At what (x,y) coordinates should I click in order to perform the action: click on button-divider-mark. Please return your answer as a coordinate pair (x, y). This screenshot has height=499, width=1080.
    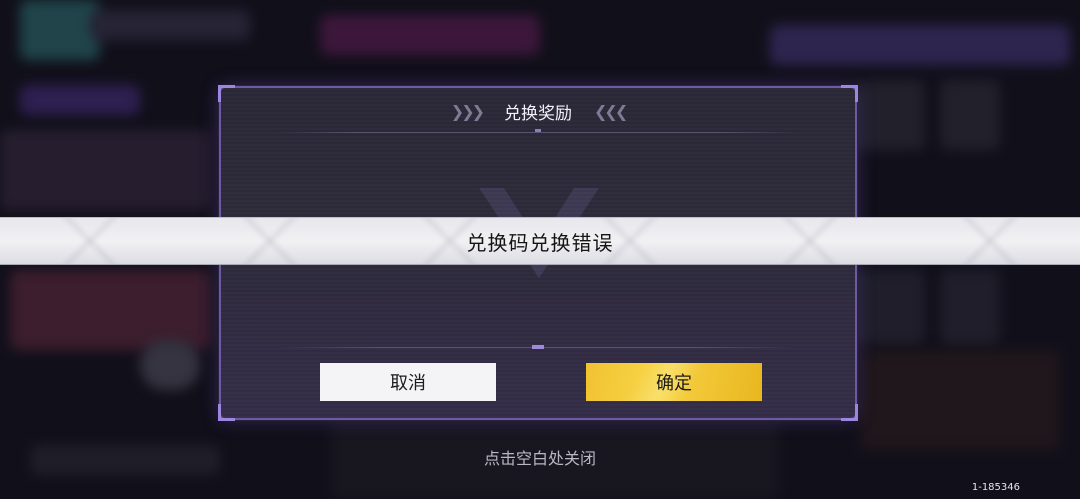
    Looking at the image, I should click on (538, 347).